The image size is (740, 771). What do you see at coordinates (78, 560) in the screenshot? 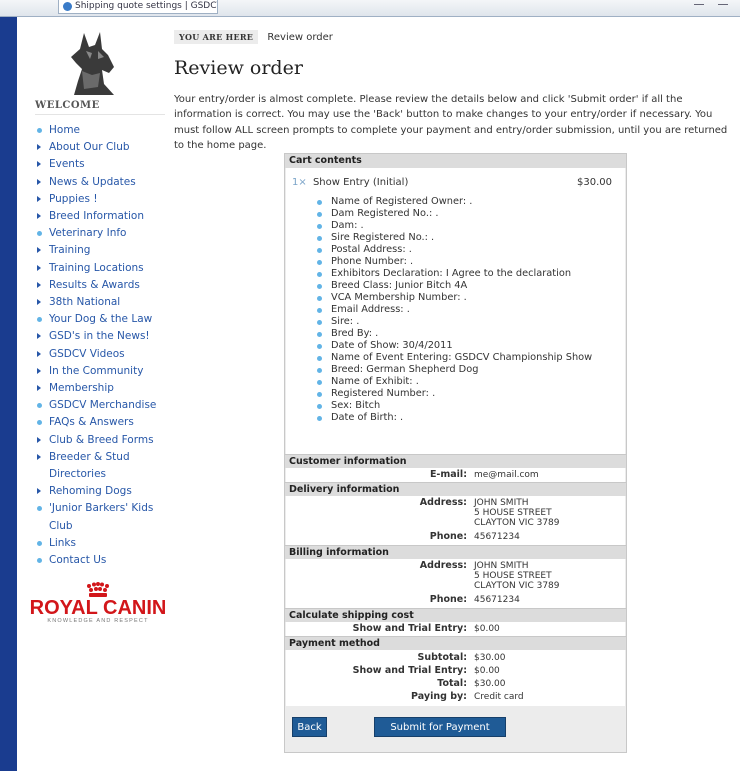
I see `sidebar-item-label: Contact Us` at bounding box center [78, 560].